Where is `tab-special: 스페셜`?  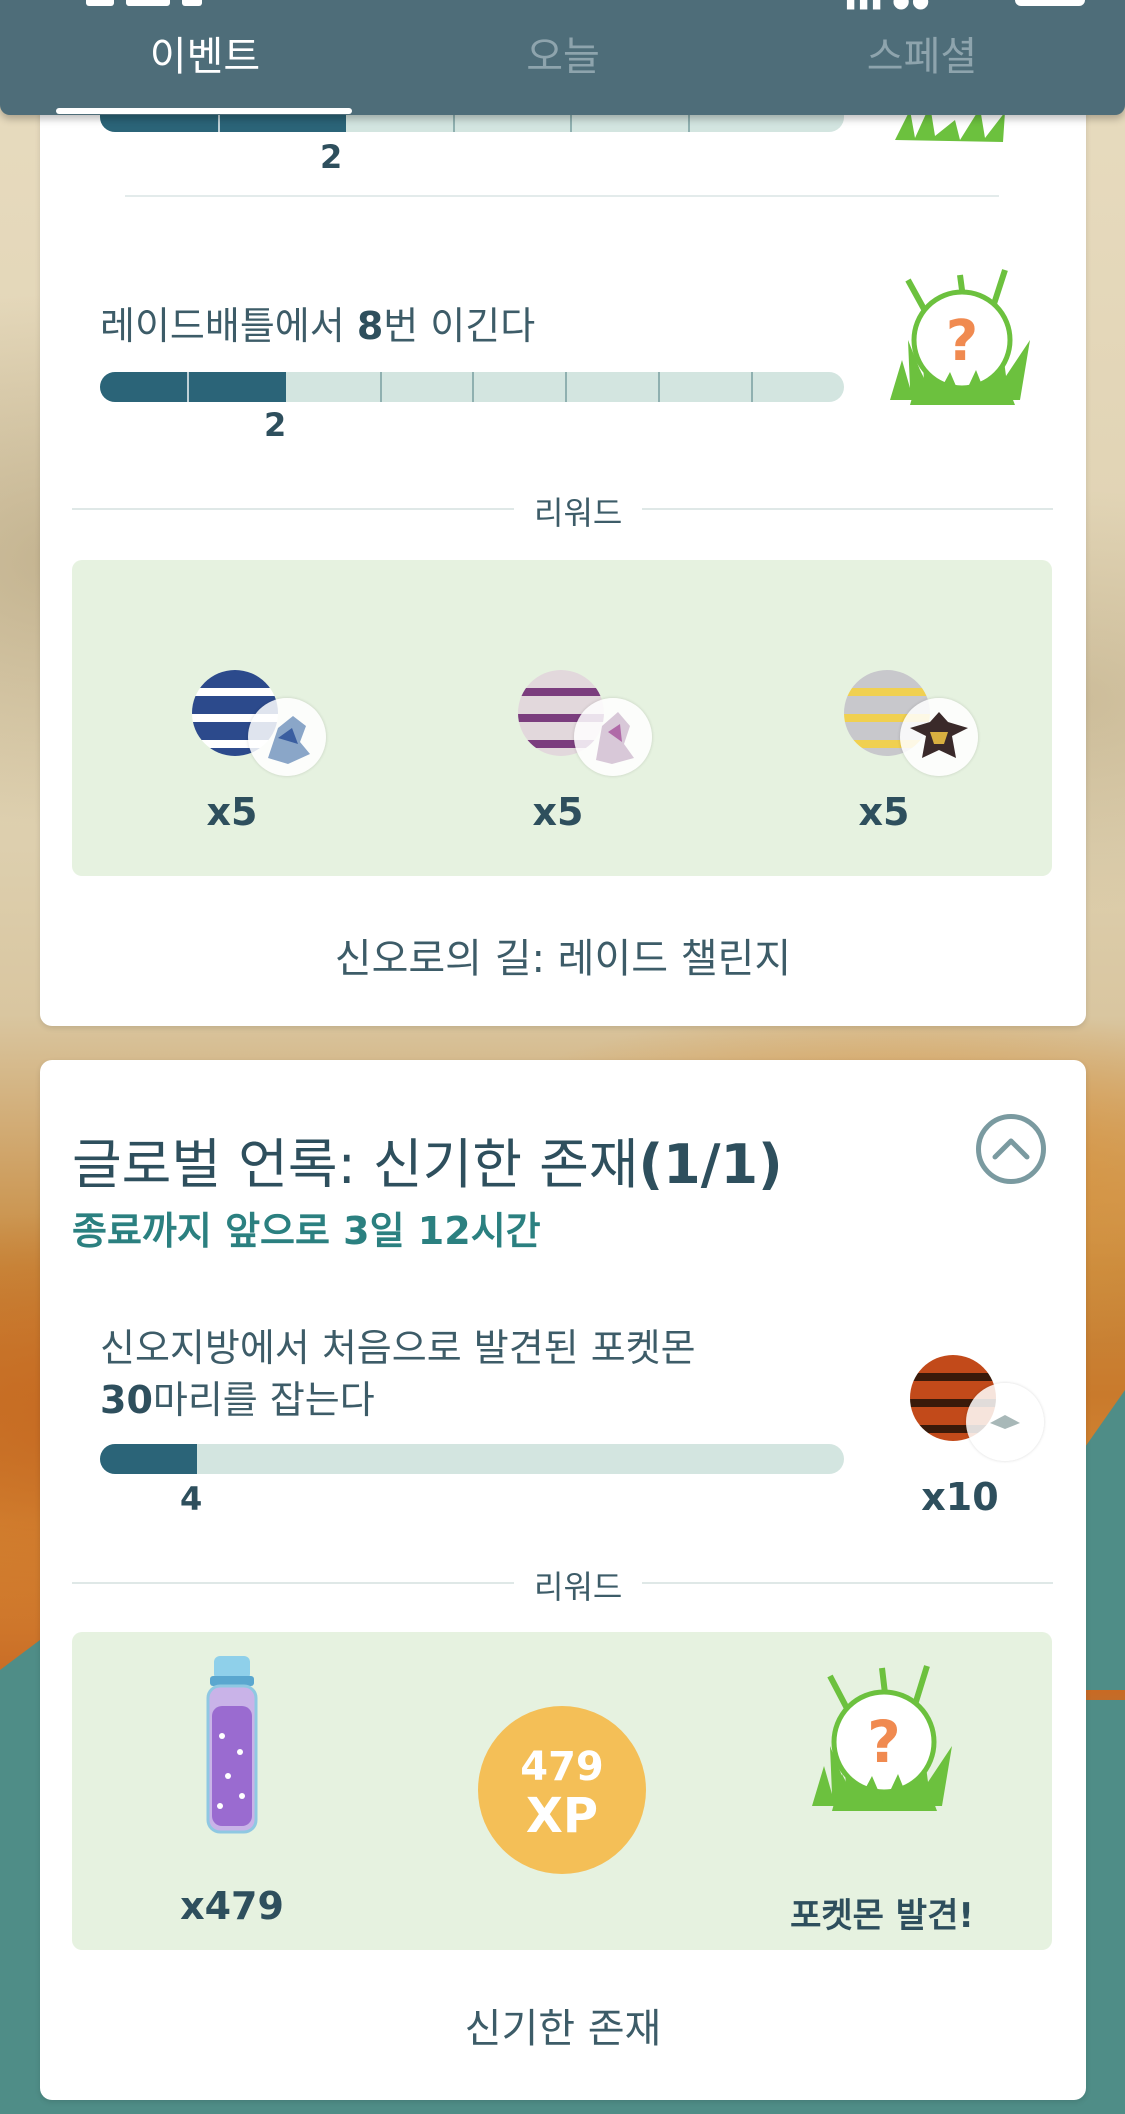
tab-special: 스페셜 is located at coordinates (922, 53).